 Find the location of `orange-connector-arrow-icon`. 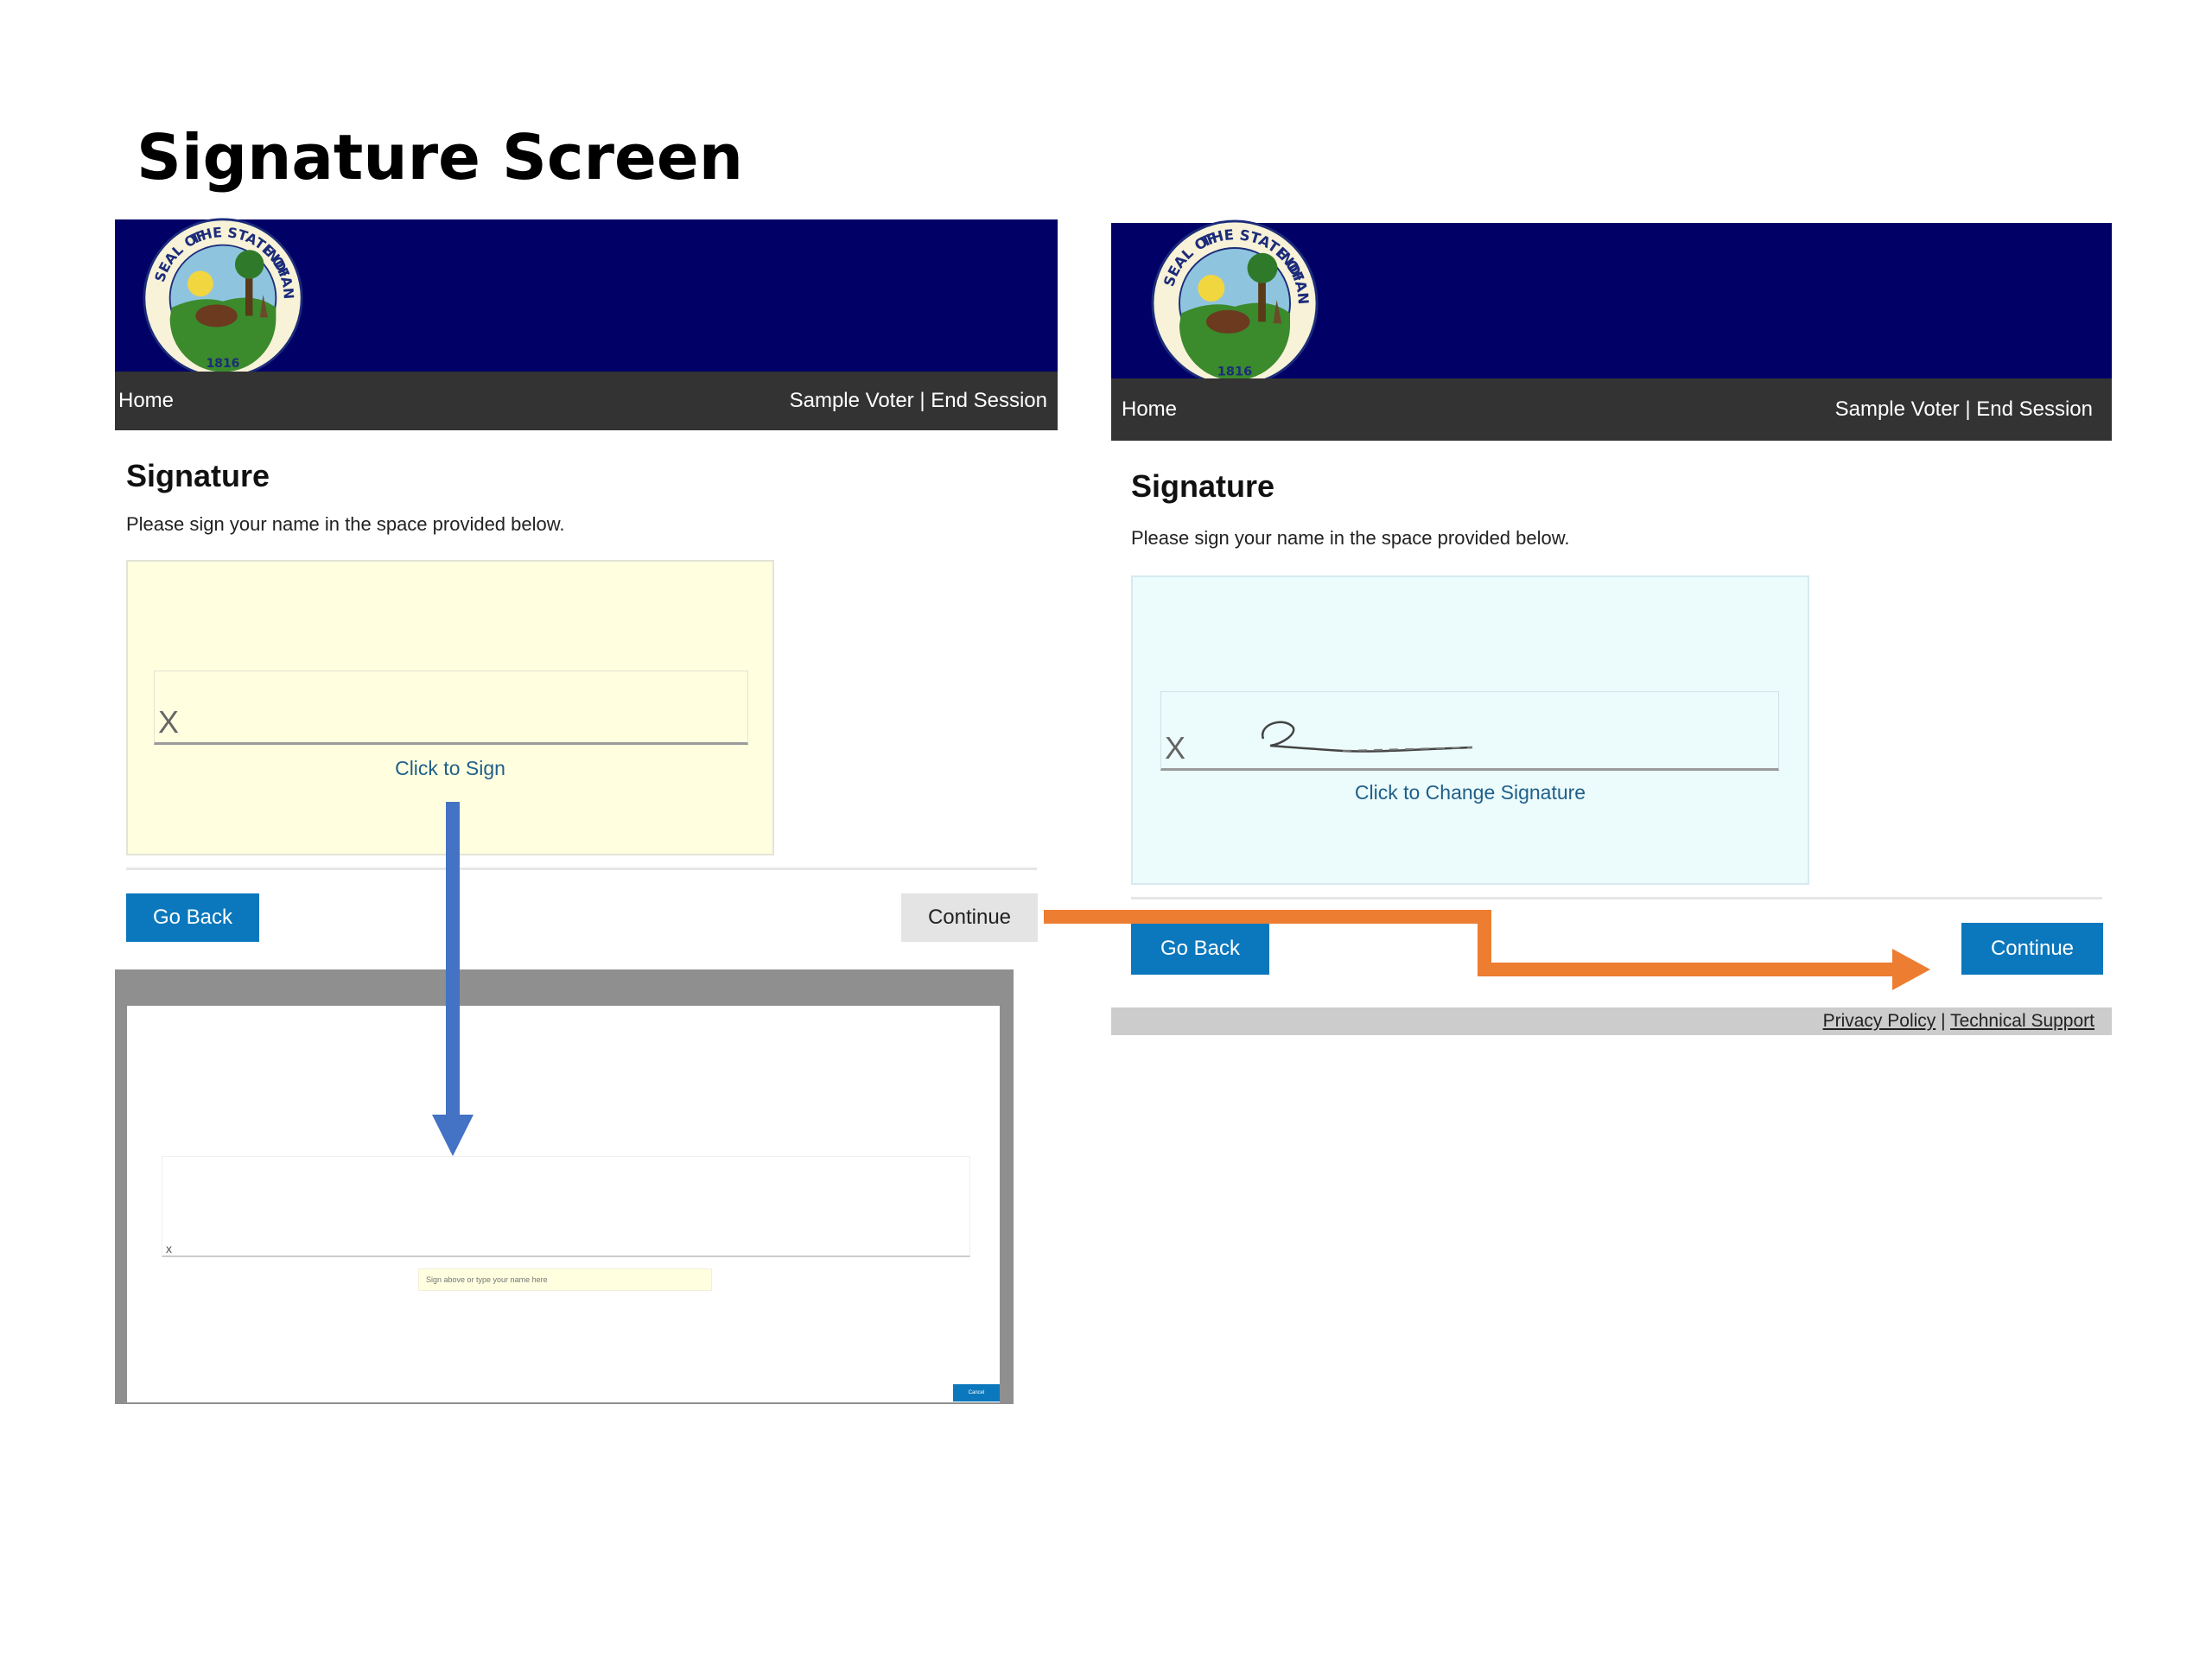

orange-connector-arrow-icon is located at coordinates (1487, 950).